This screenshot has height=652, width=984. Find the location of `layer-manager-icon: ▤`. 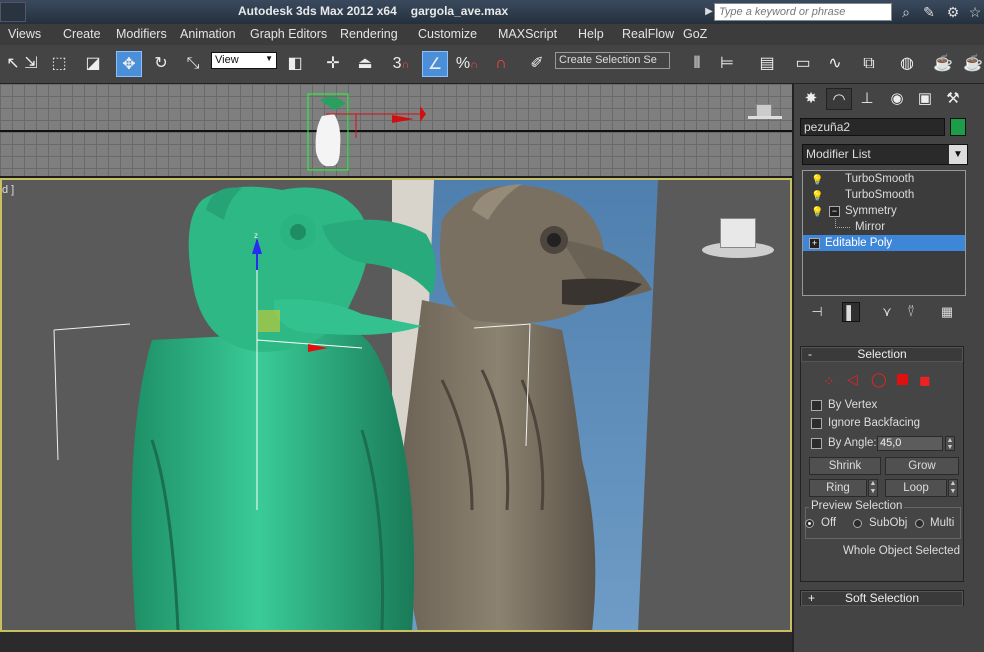

layer-manager-icon: ▤ is located at coordinates (767, 64).